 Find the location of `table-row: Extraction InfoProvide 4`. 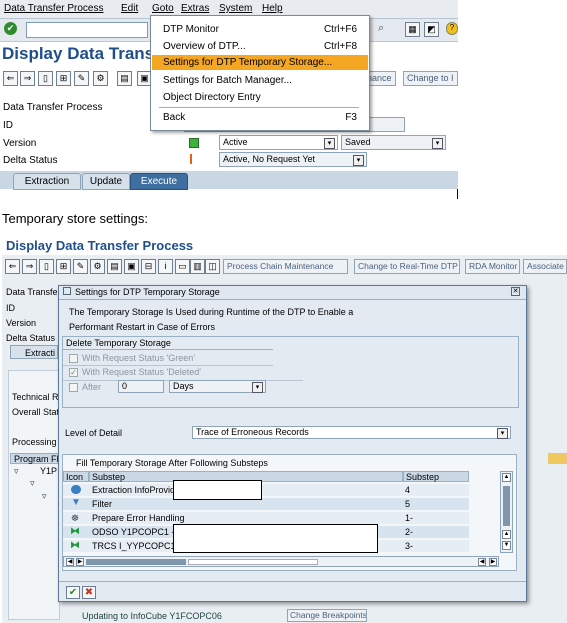

table-row: Extraction InfoProvide 4 is located at coordinates (266, 490).